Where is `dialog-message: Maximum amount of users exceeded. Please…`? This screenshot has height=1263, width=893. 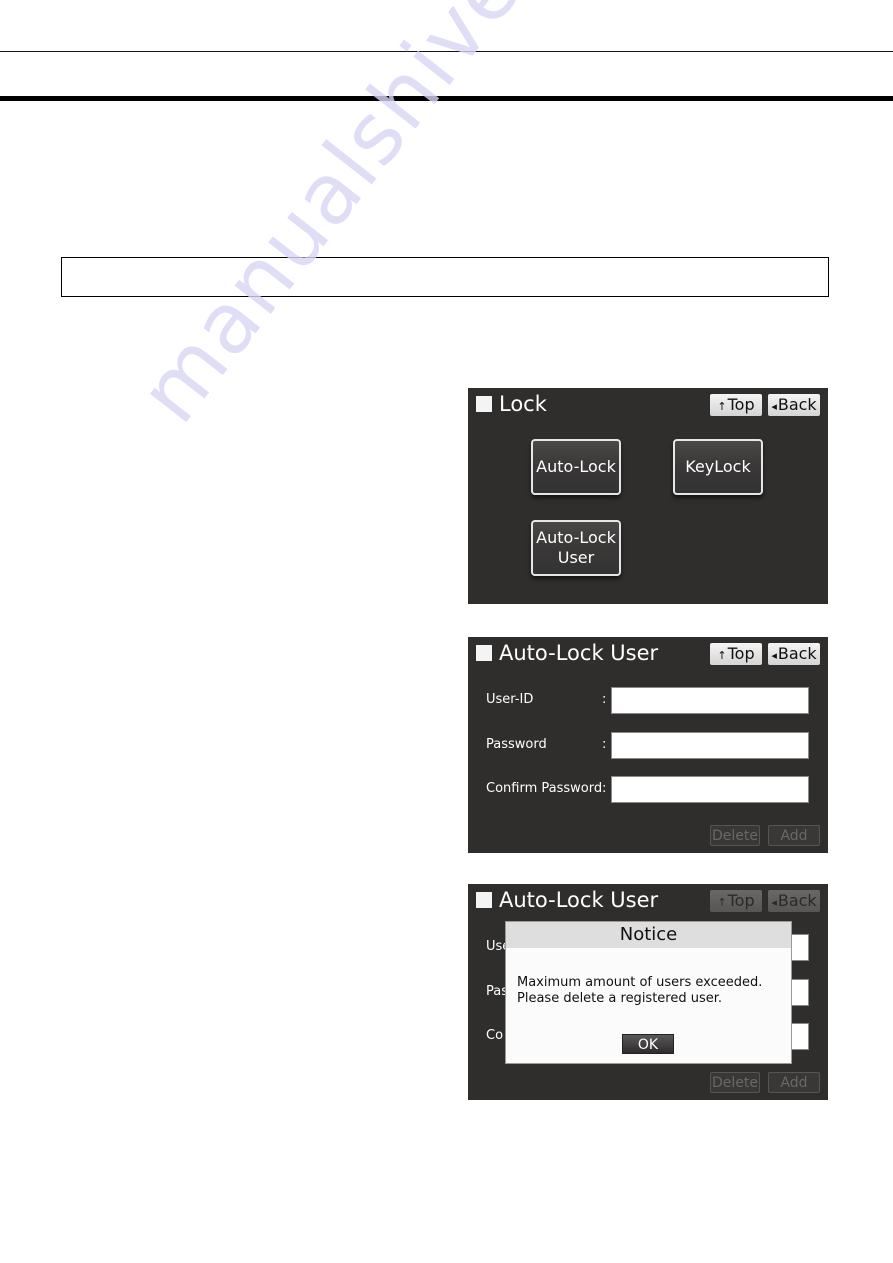
dialog-message: Maximum amount of users exceeded. Please… is located at coordinates (640, 990).